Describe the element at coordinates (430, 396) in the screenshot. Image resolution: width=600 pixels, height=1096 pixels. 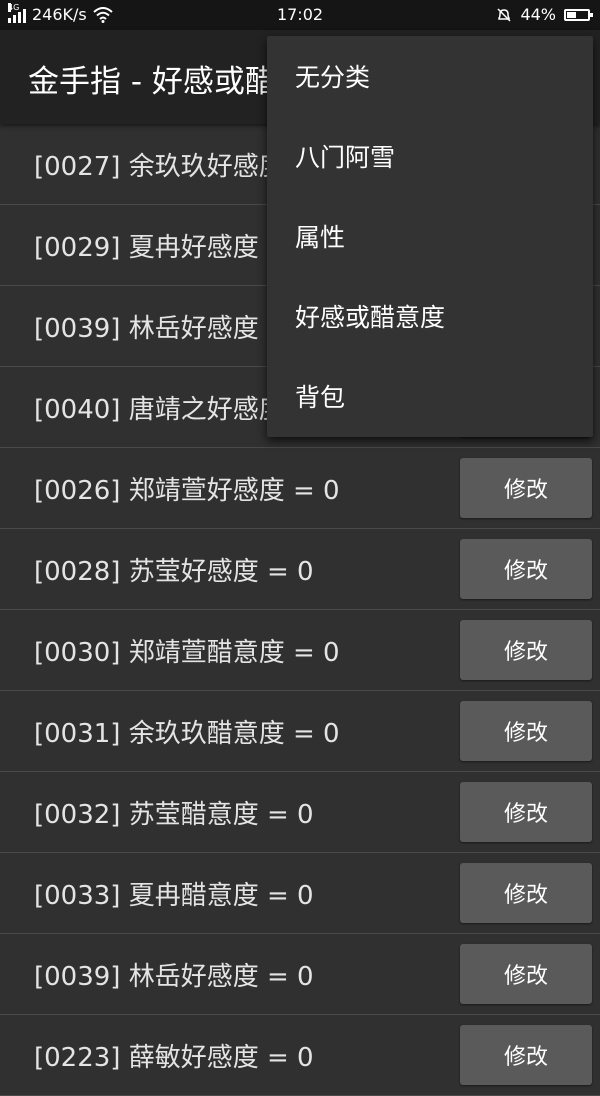
I see `menu-item: 背包` at that location.